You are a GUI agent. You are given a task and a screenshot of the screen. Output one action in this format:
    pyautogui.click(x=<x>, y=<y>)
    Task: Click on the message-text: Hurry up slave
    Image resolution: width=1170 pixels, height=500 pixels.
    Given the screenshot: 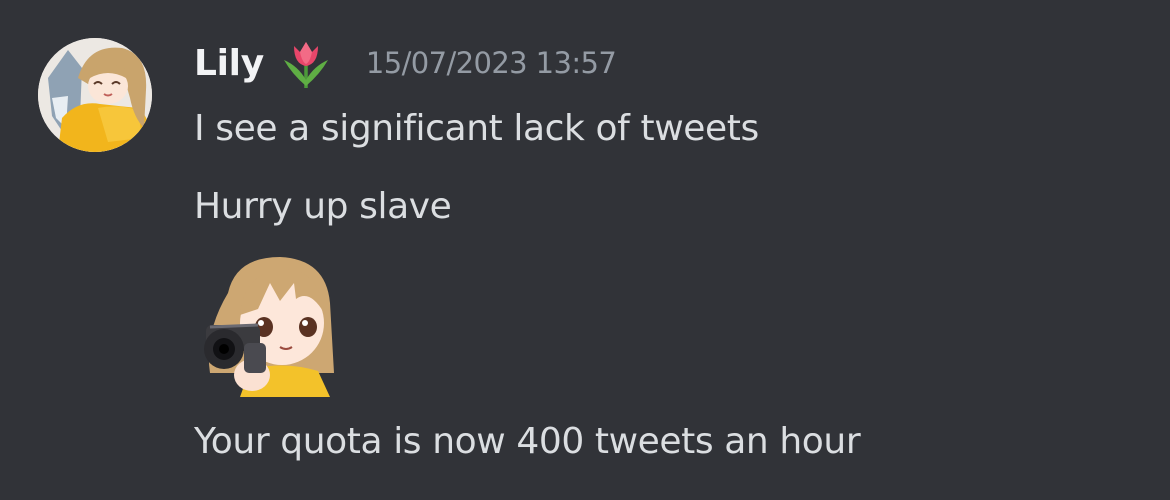 What is the action you would take?
    pyautogui.click(x=323, y=206)
    